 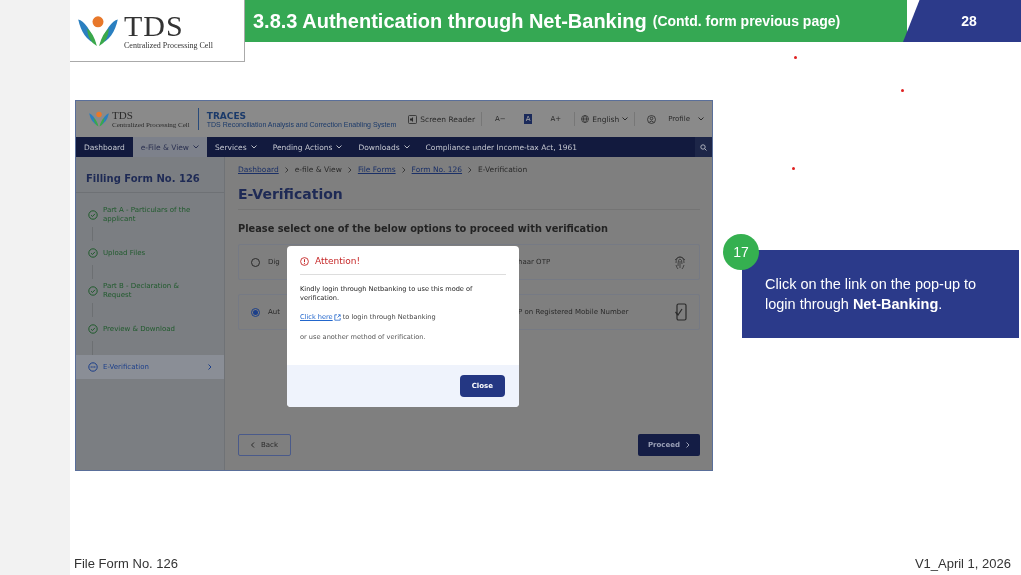 What do you see at coordinates (450, 21) in the screenshot?
I see `slide-title: 3.8.3 Authentication through Net-Banking` at bounding box center [450, 21].